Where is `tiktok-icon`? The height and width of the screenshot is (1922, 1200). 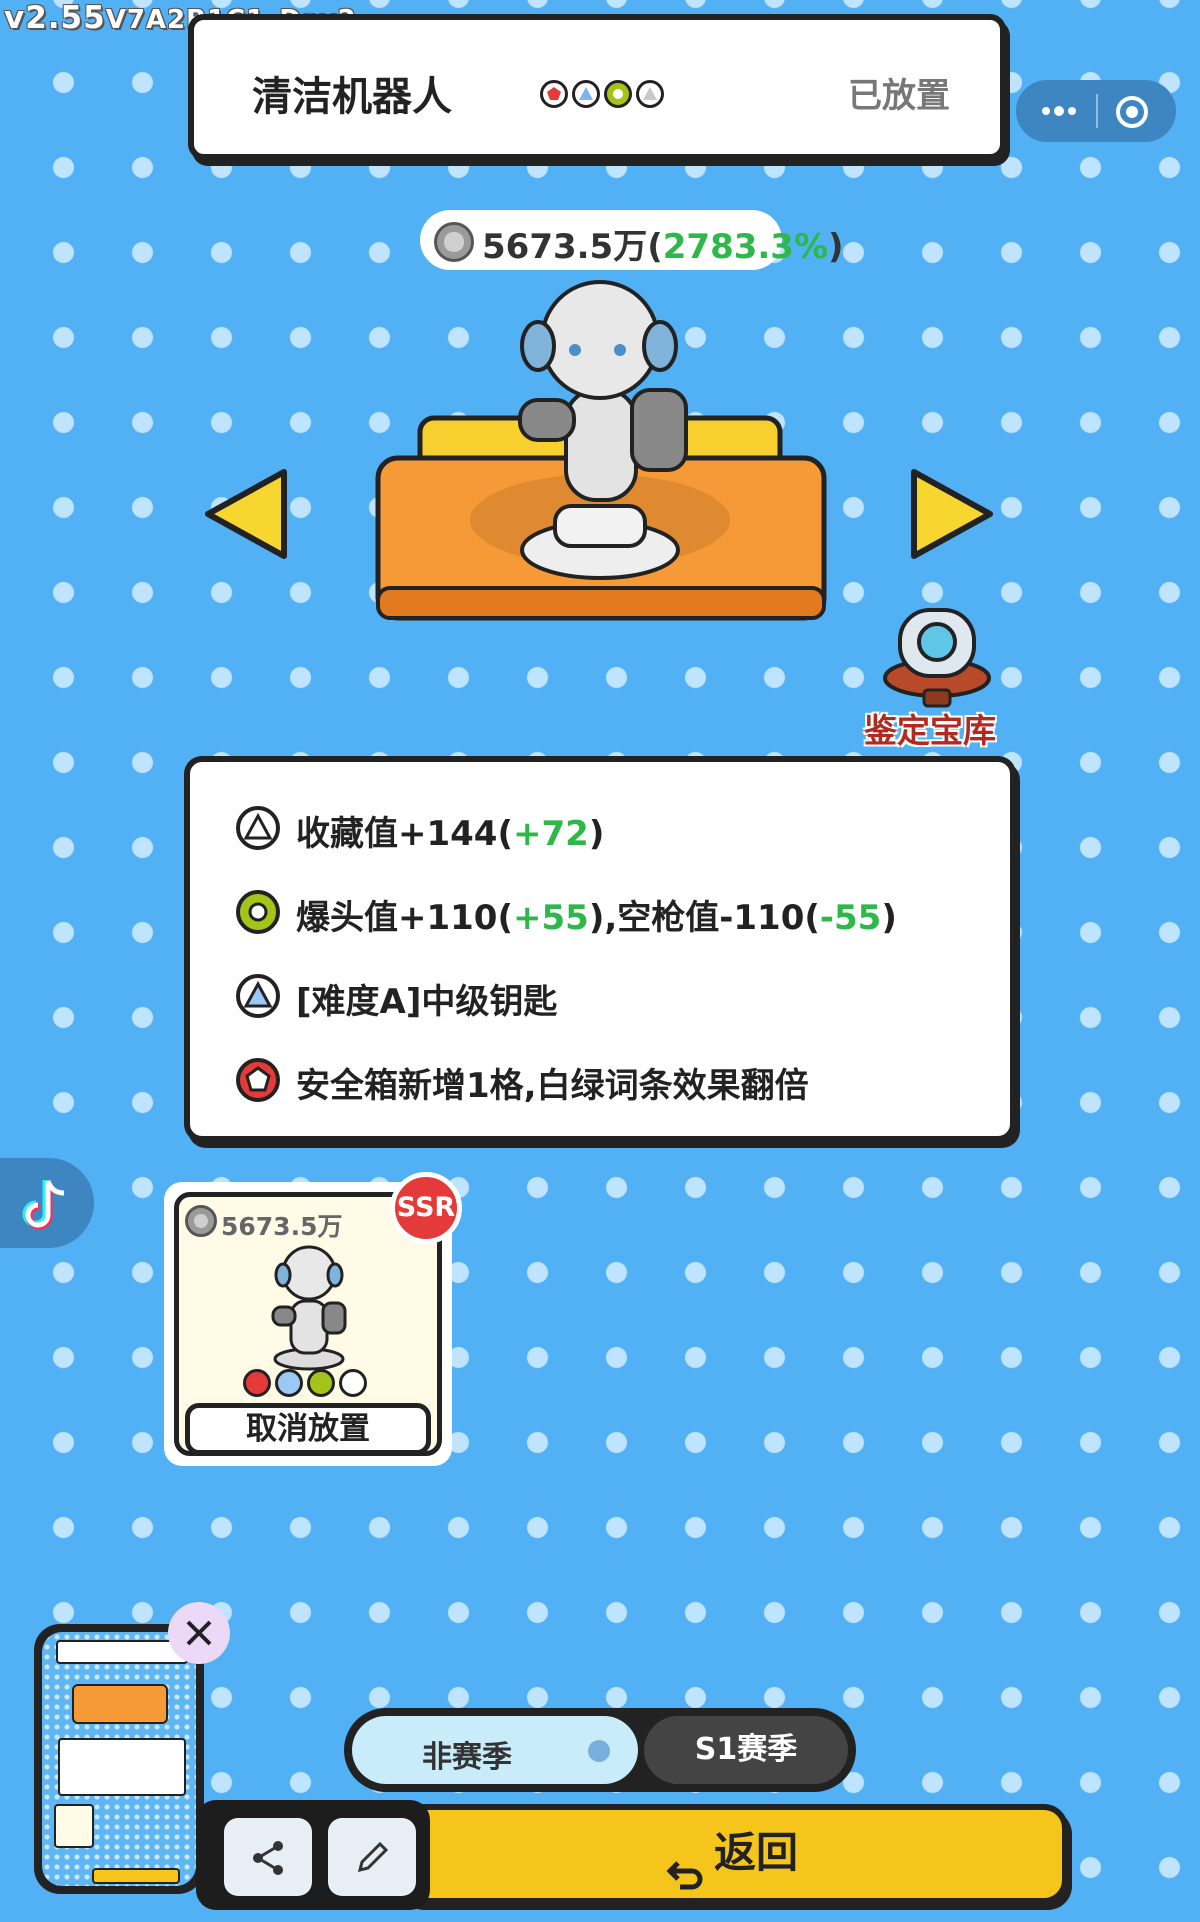 tiktok-icon is located at coordinates (43, 1205).